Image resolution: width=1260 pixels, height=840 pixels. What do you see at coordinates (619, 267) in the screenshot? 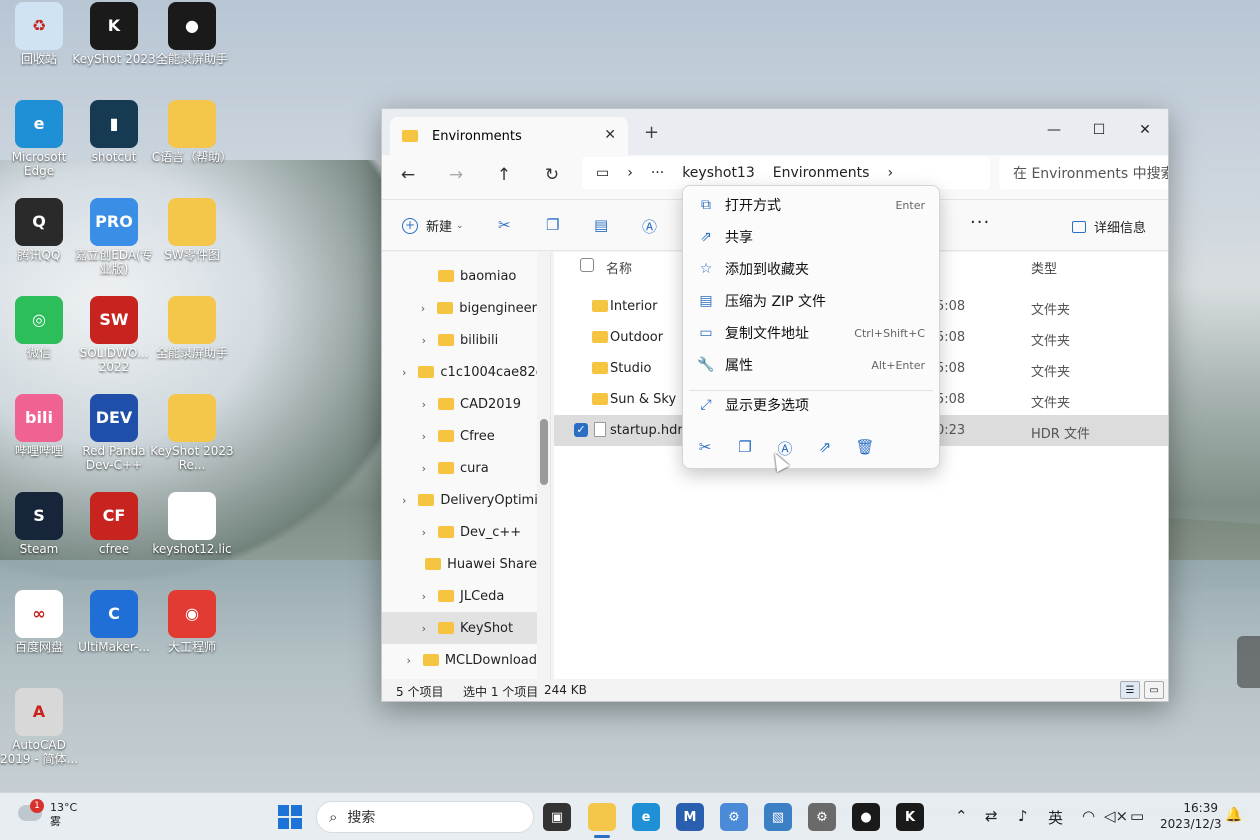
I see `column-header-name: 名称` at bounding box center [619, 267].